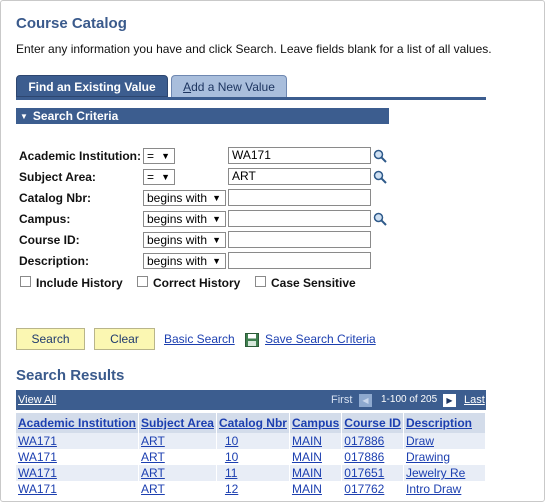  I want to click on course-id-operator-value: begins with, so click(177, 240).